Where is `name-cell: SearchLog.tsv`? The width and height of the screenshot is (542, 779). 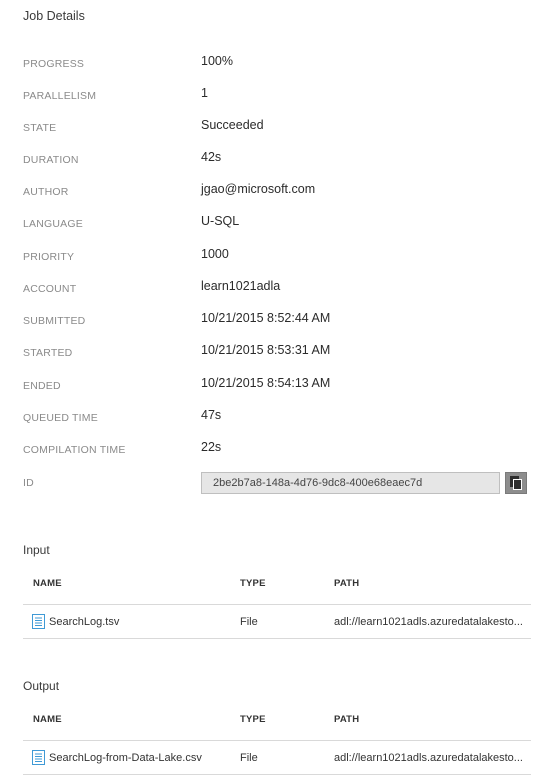
name-cell: SearchLog.tsv is located at coordinates (75, 621).